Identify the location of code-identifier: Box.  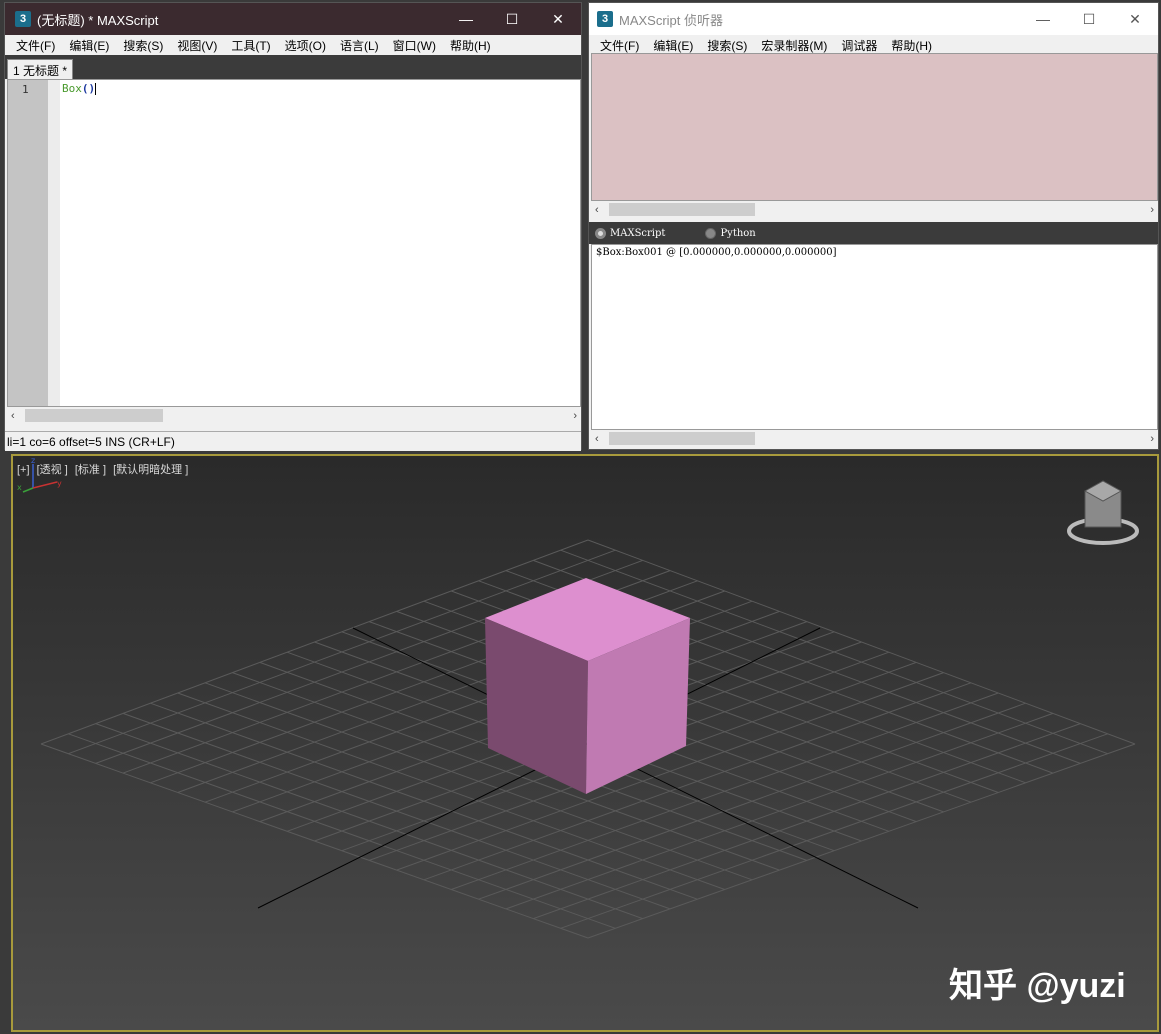
(72, 88).